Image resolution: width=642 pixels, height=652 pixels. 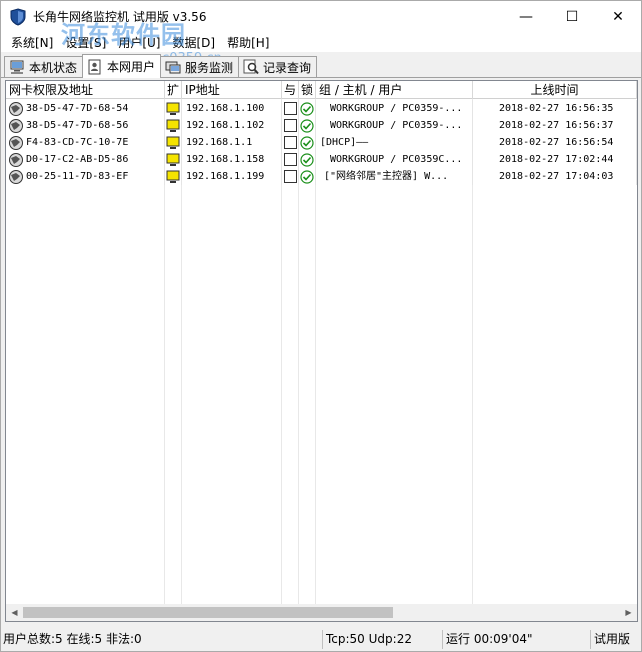 I want to click on horizontal-scrollbar: ◀ ▶, so click(x=321, y=612).